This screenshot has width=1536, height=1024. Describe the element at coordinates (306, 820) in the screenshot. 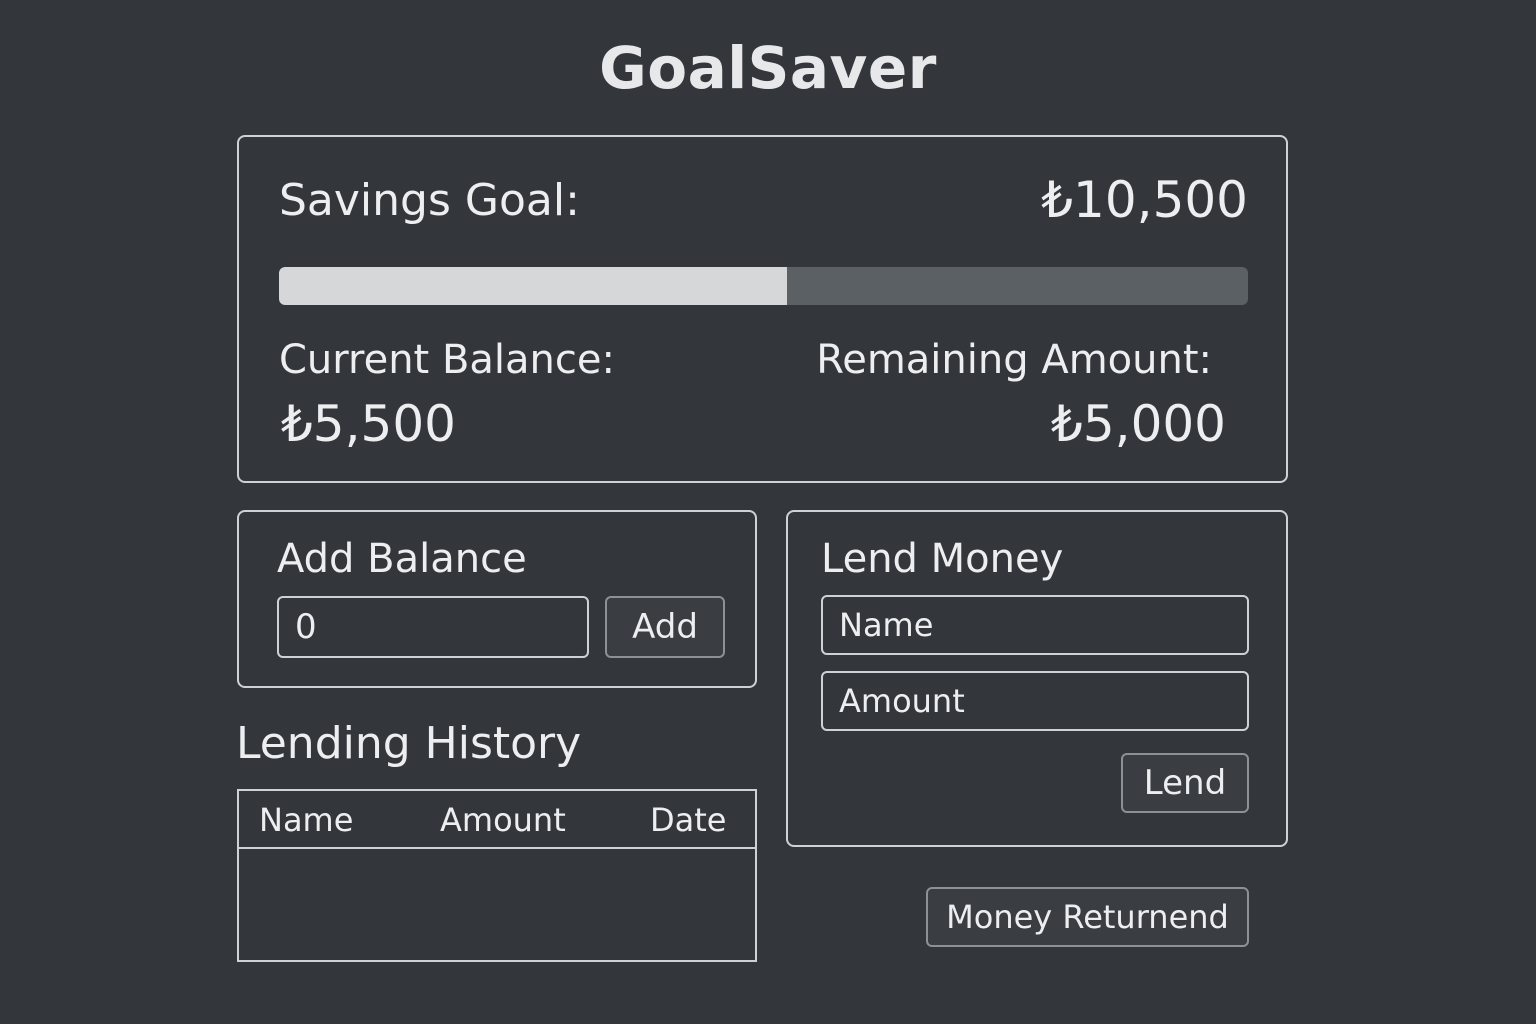

I see `column-header-name: Name` at that location.